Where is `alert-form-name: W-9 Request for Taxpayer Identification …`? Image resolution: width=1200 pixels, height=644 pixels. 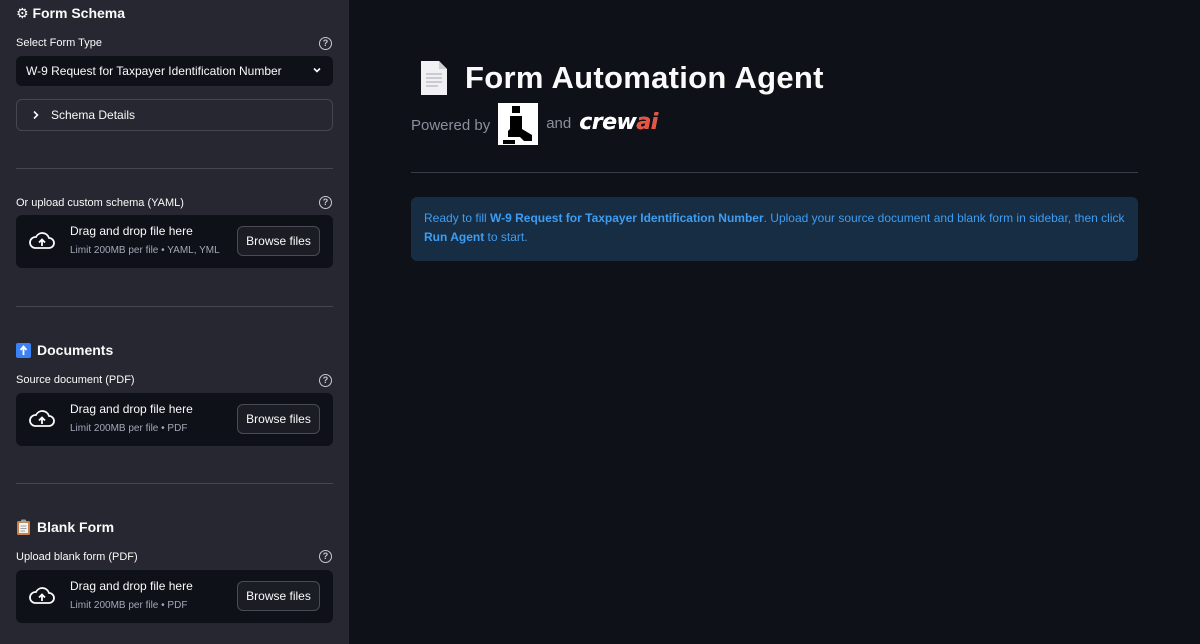 alert-form-name: W-9 Request for Taxpayer Identification … is located at coordinates (627, 218).